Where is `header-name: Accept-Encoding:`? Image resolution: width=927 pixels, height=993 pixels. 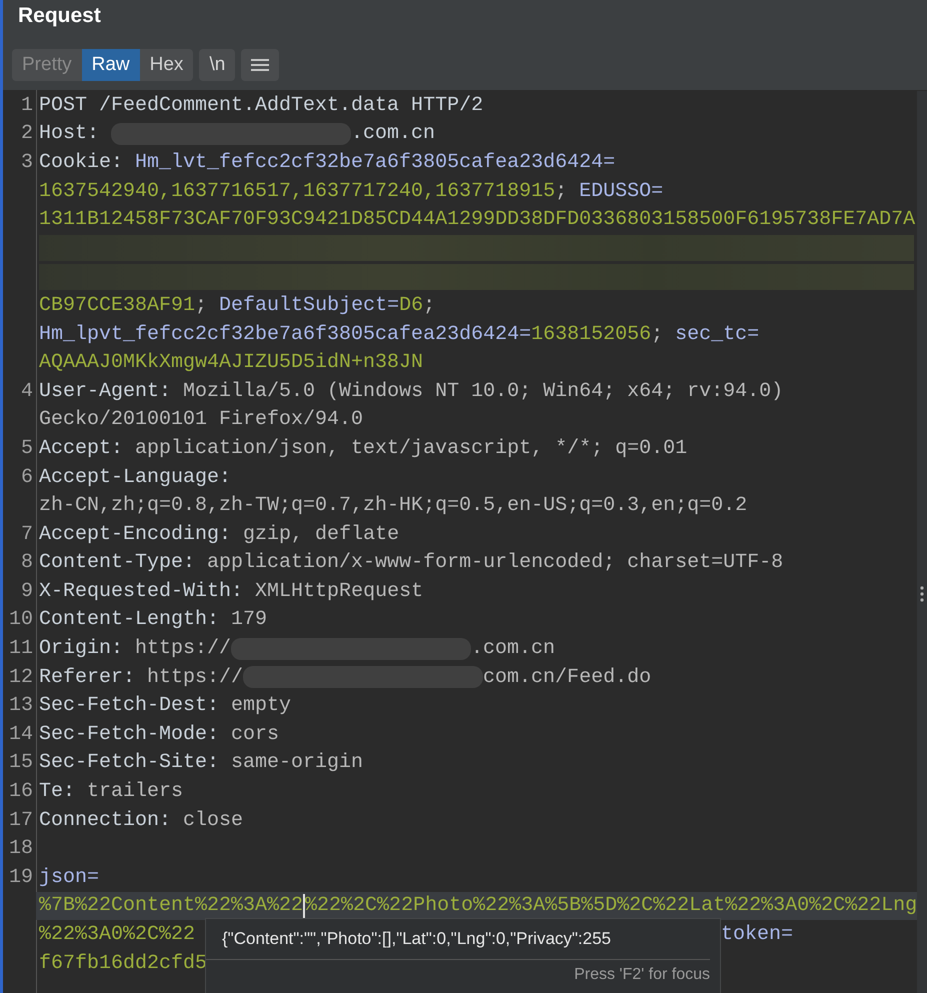 header-name: Accept-Encoding: is located at coordinates (135, 534).